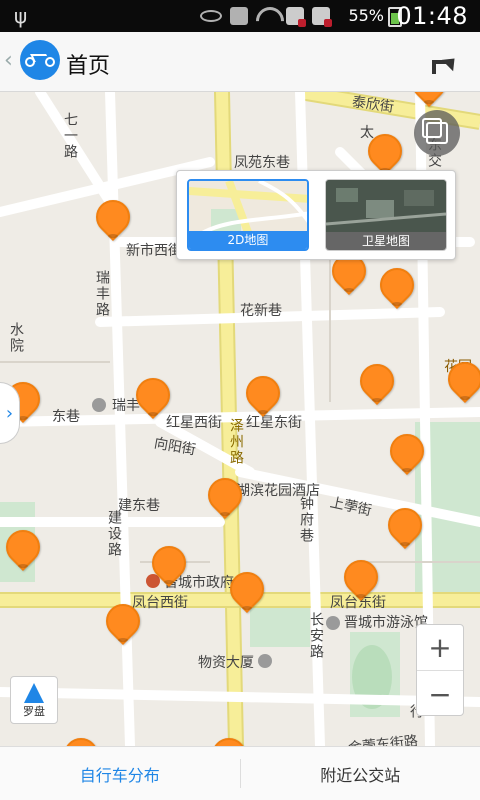 This screenshot has height=800, width=480. Describe the element at coordinates (211, 16) in the screenshot. I see `eye-icon` at that location.